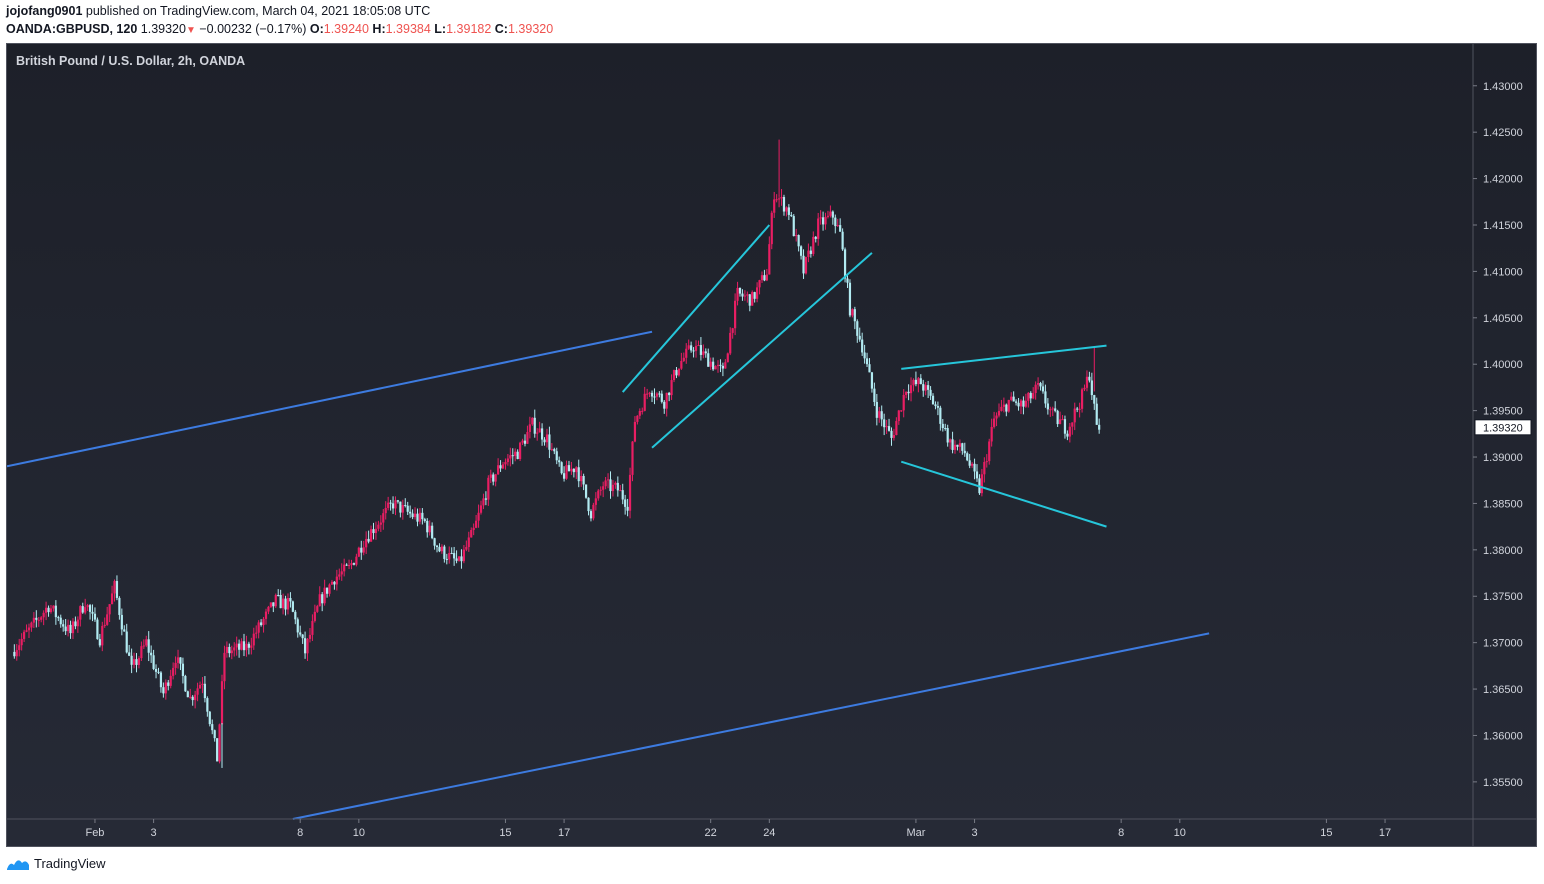 Image resolution: width=1544 pixels, height=884 pixels. I want to click on current-price-tag: 1.39320, so click(1503, 427).